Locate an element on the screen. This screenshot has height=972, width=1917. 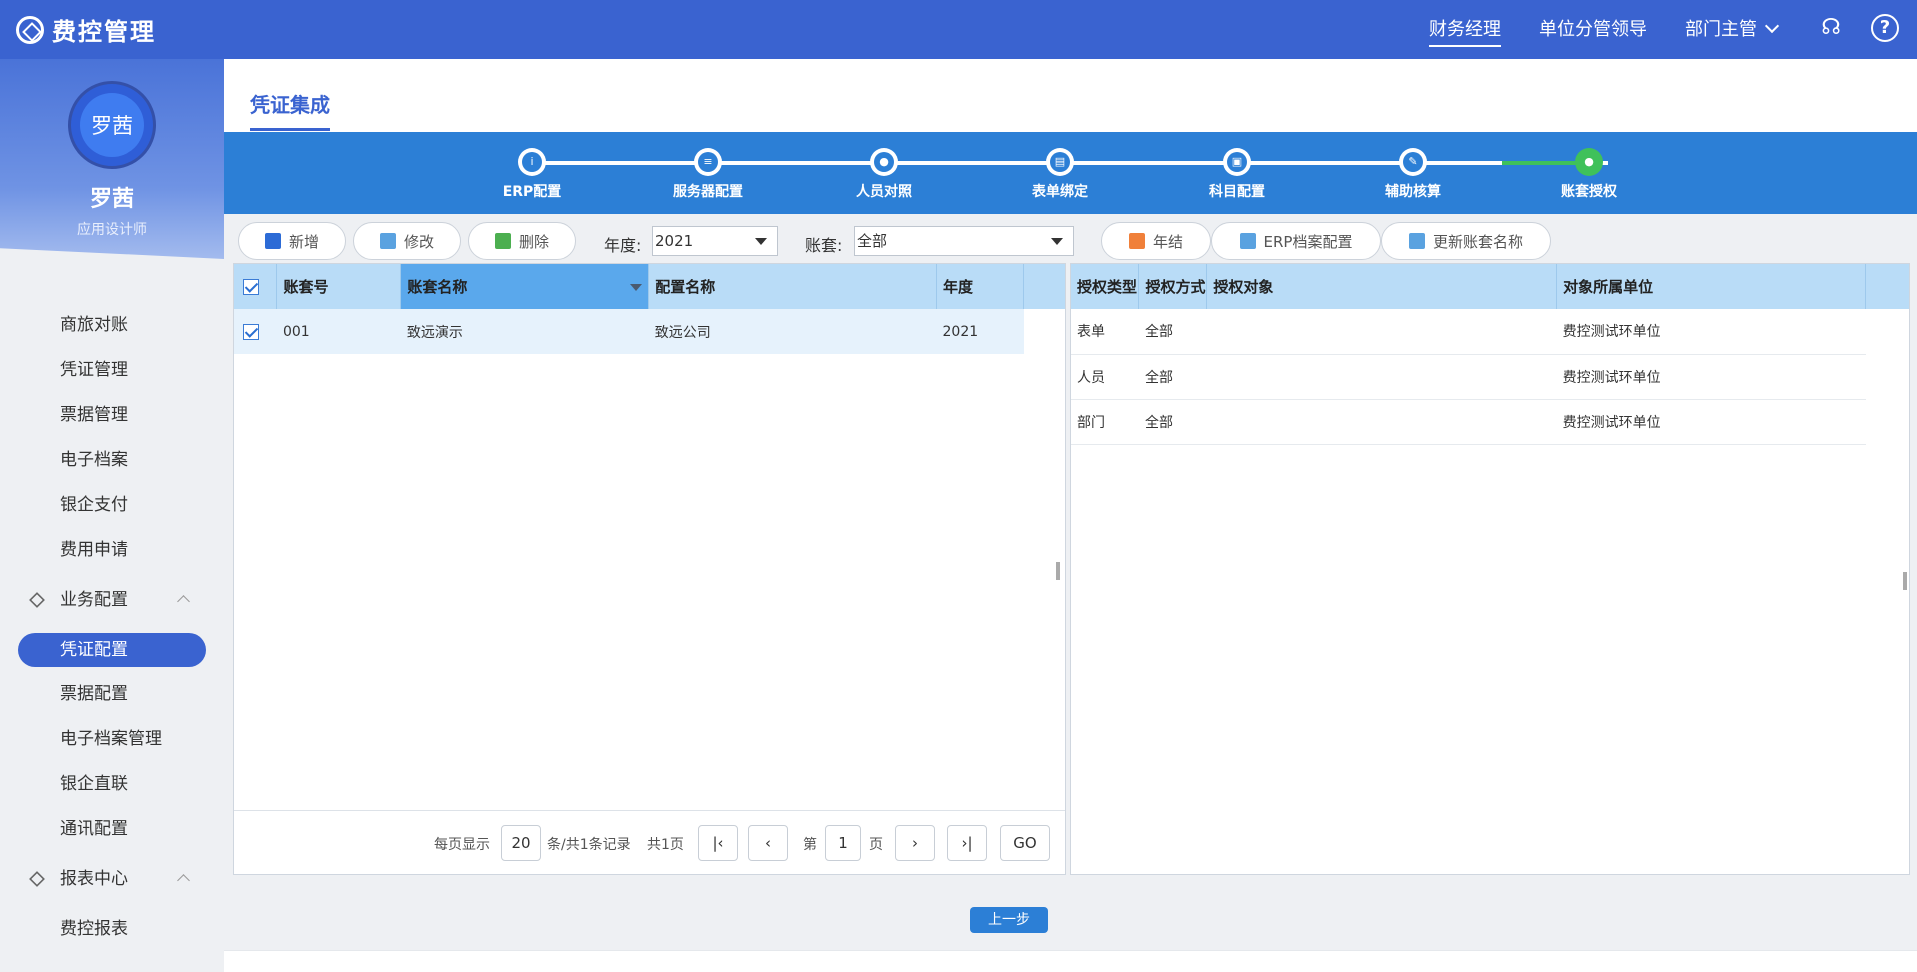
user-name: 罗茜 is located at coordinates (111, 199).